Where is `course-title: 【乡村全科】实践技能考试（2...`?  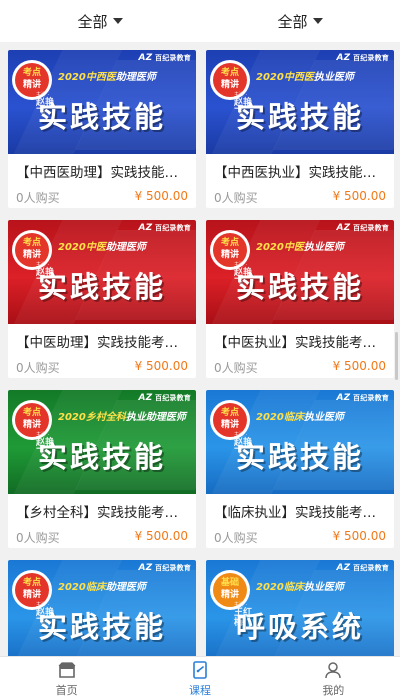 course-title: 【乡村全科】实践技能考试（2... is located at coordinates (106, 512).